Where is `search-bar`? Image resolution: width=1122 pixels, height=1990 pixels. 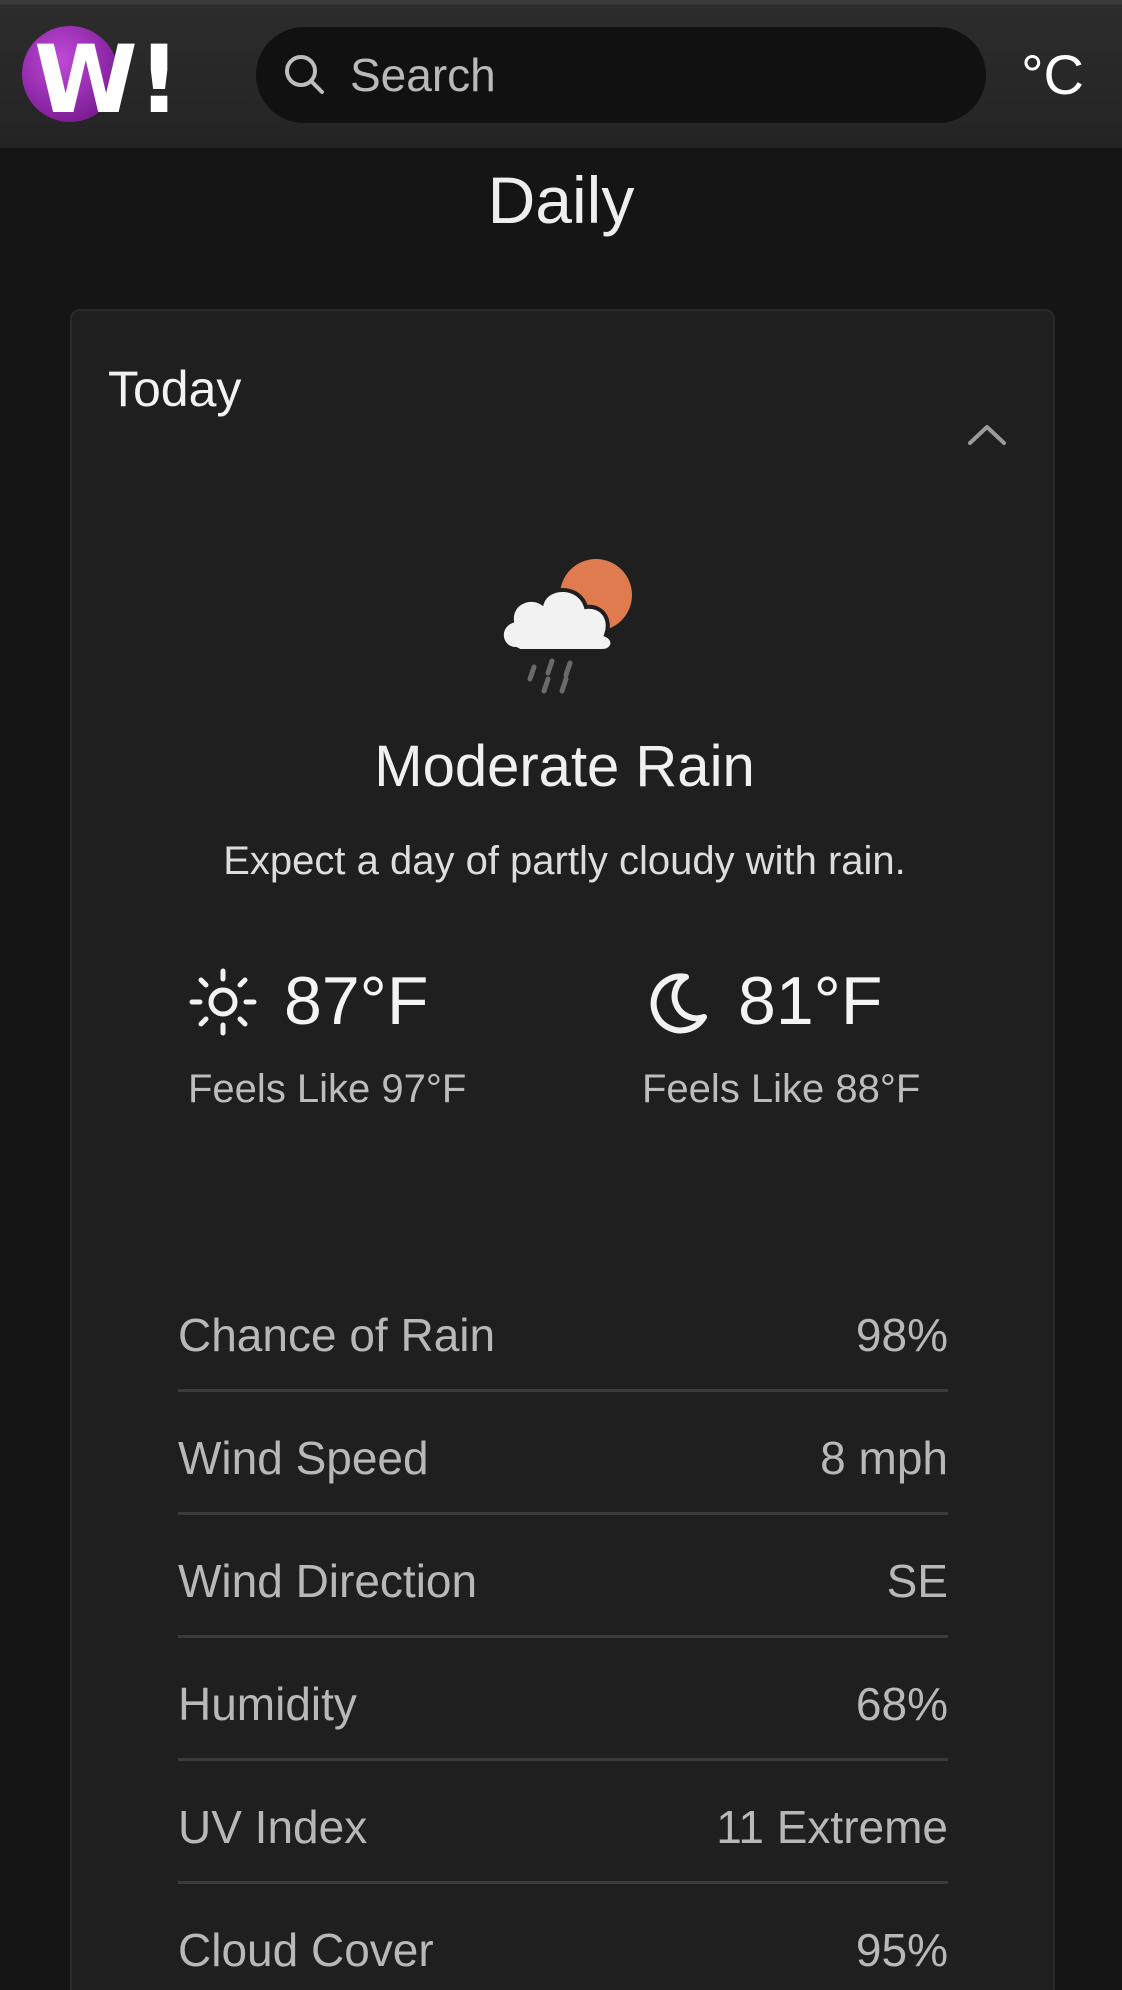
search-bar is located at coordinates (621, 75).